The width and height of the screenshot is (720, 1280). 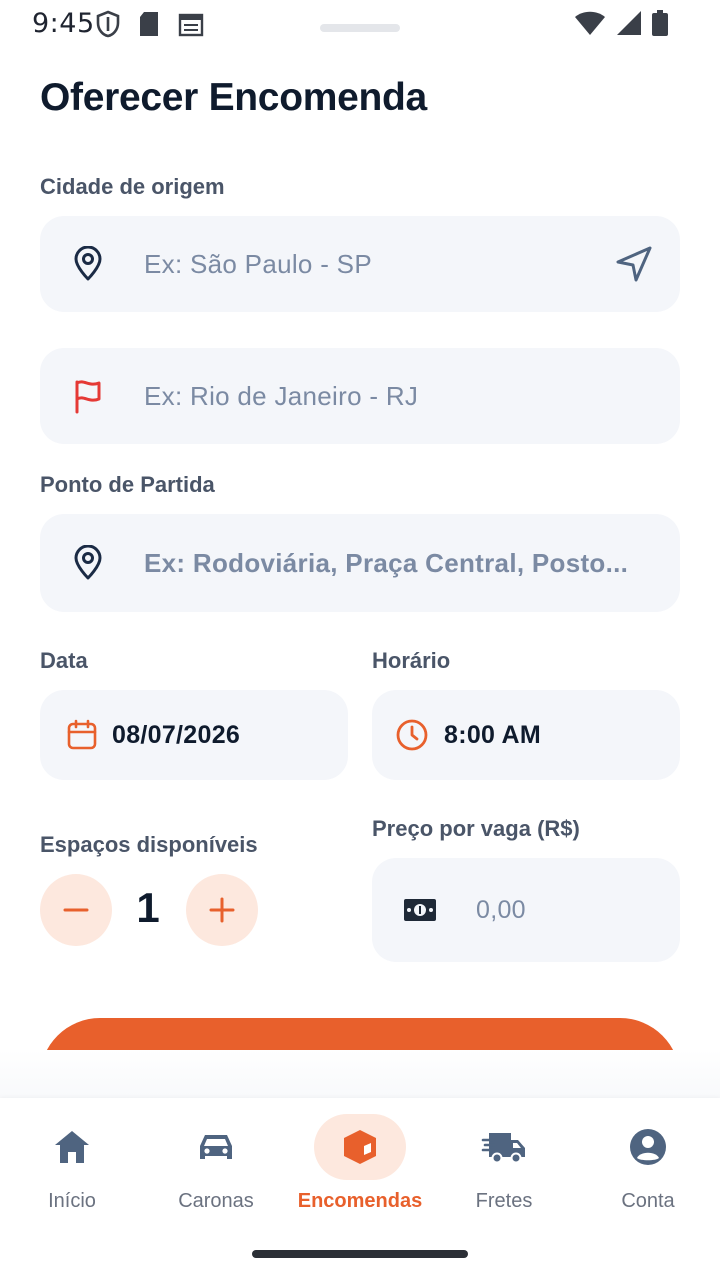 What do you see at coordinates (360, 1172) in the screenshot?
I see `nav-item-encomendas: Encomendas` at bounding box center [360, 1172].